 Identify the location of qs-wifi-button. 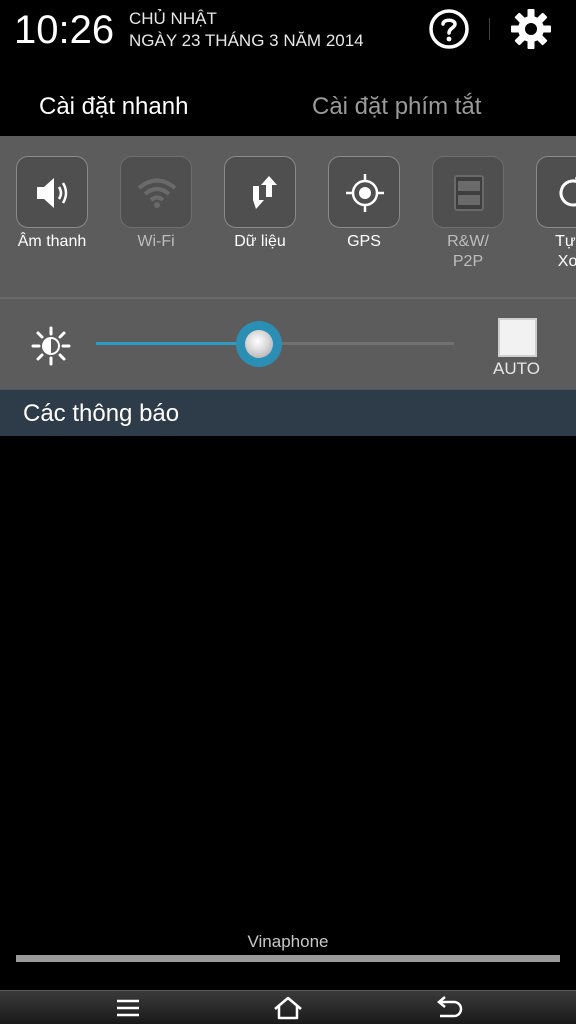
(156, 192).